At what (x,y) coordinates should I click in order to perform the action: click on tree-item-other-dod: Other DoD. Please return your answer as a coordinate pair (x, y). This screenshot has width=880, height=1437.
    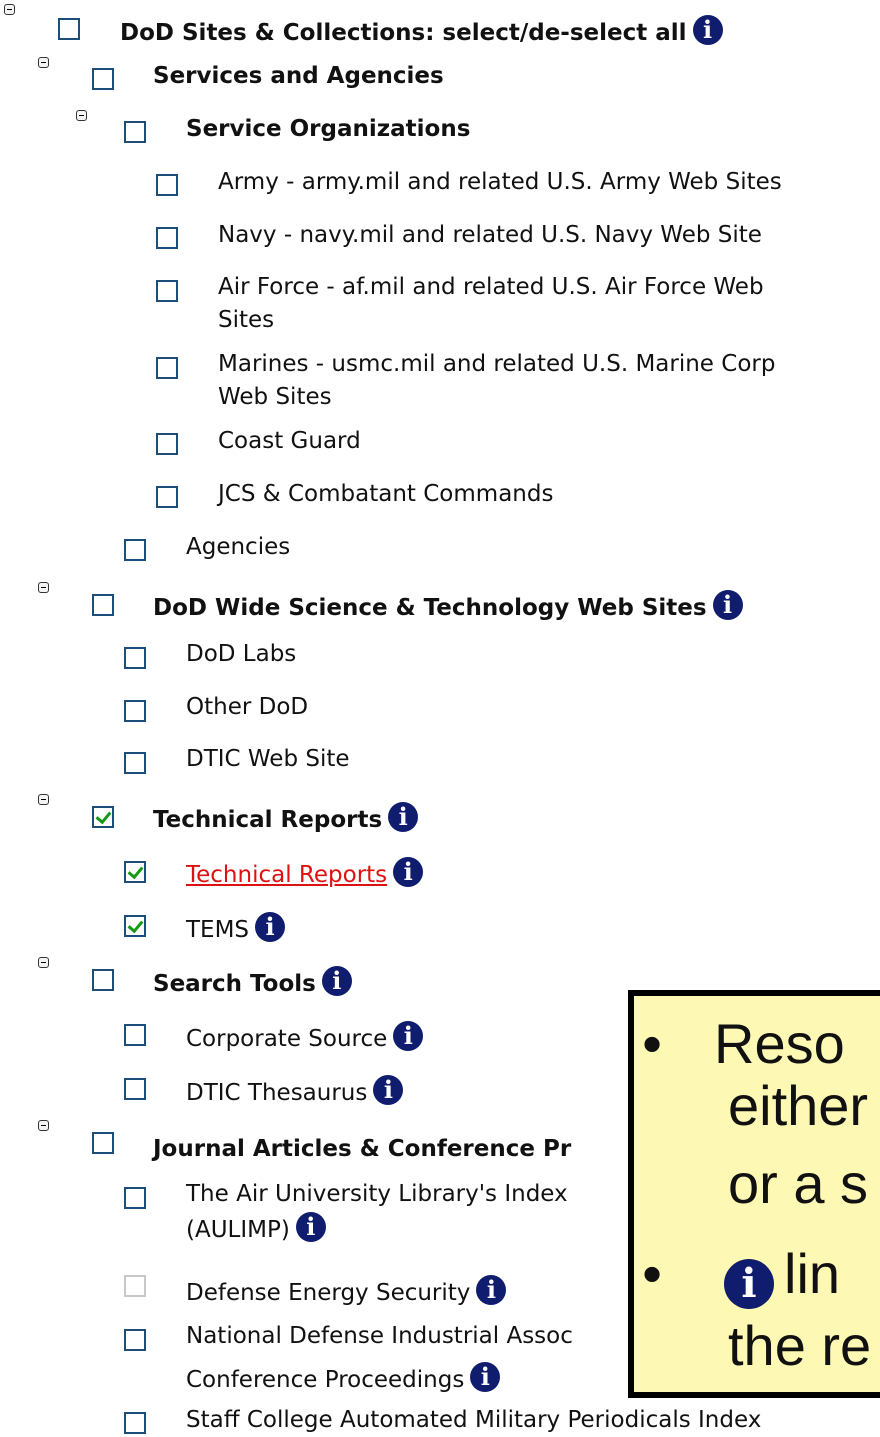
    Looking at the image, I should click on (247, 707).